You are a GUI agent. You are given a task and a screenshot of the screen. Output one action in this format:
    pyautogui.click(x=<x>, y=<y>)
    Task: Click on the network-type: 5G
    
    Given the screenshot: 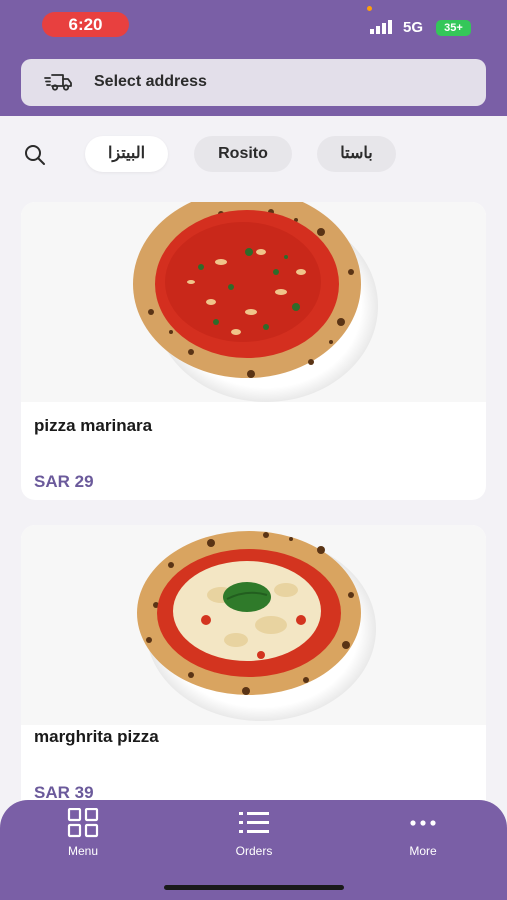 What is the action you would take?
    pyautogui.click(x=413, y=27)
    